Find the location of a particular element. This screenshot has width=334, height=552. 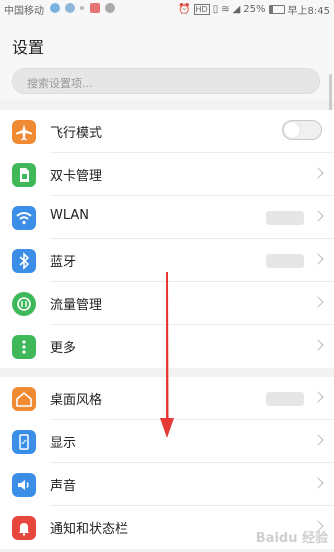

status-right: ⏰ HD ▯ ≋ ◢ 25% 早上8:45 is located at coordinates (254, 9).